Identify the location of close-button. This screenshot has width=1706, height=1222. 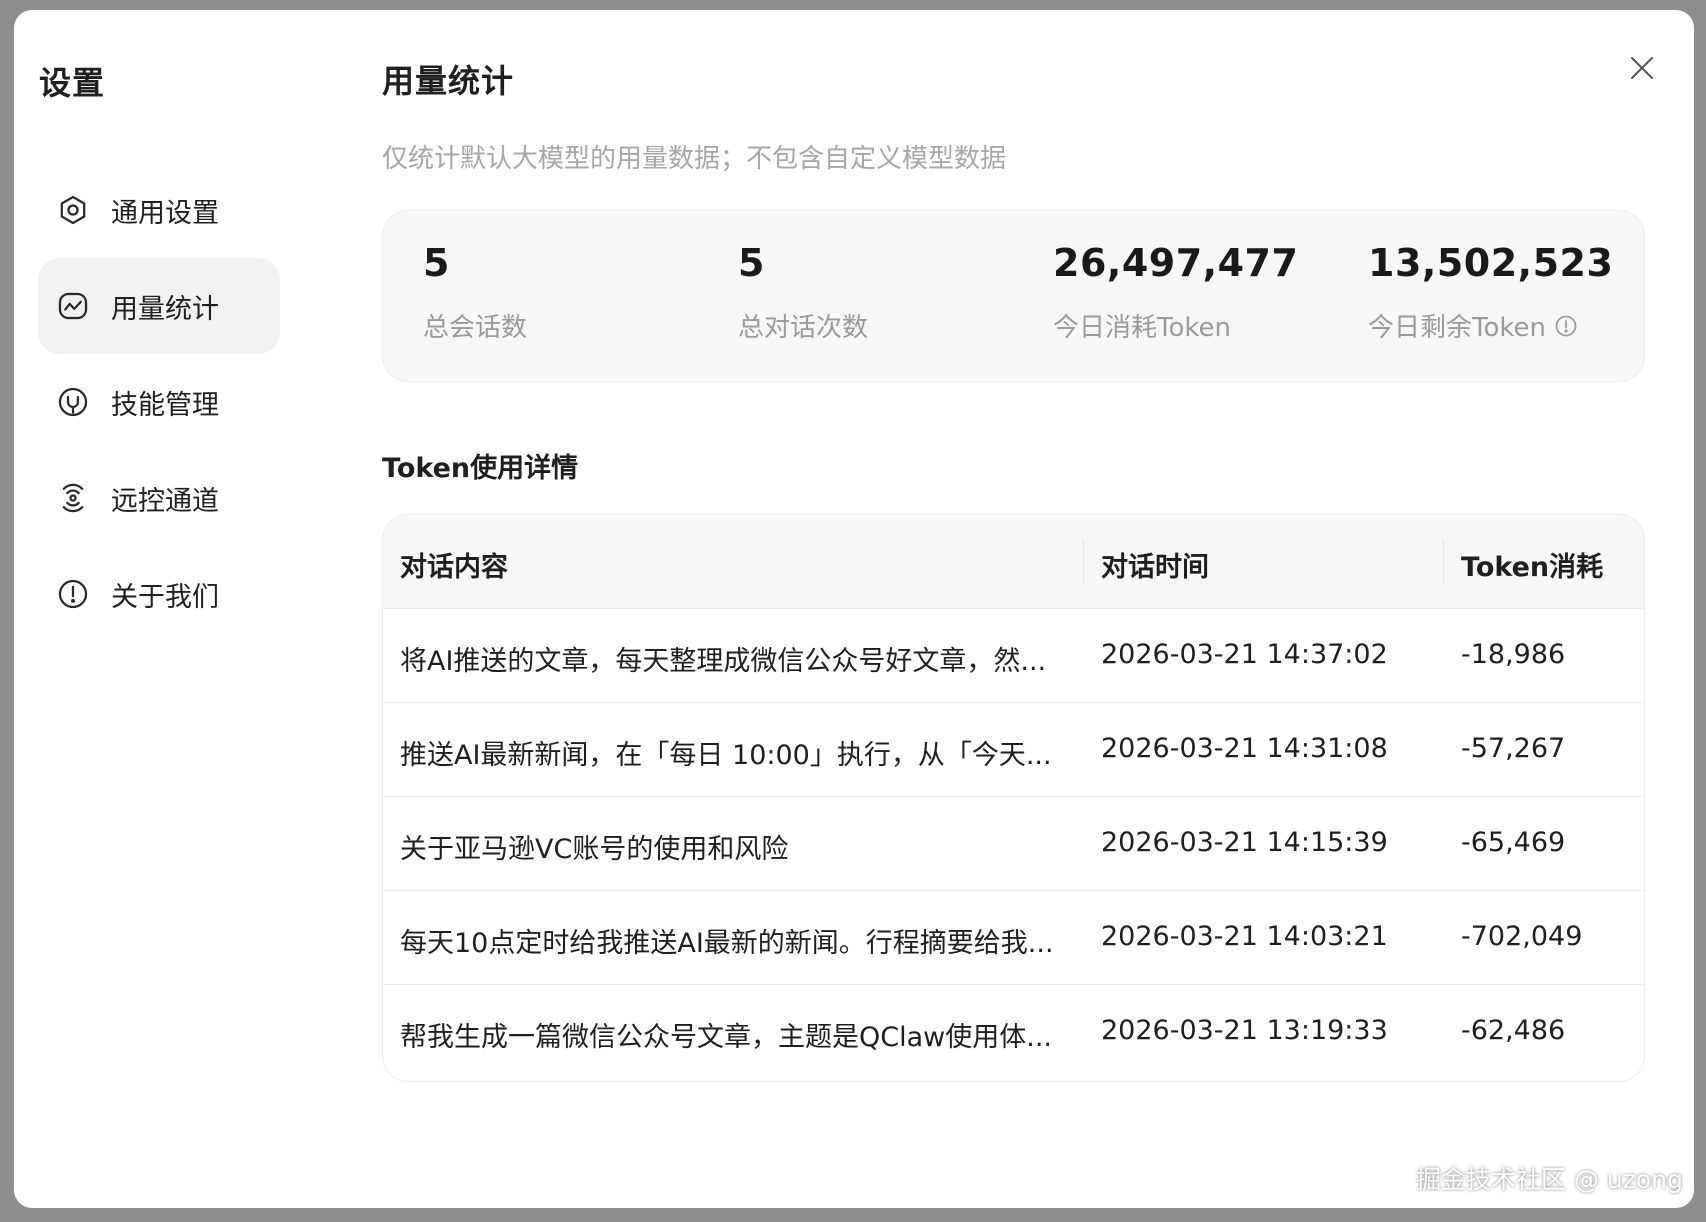
(1642, 68).